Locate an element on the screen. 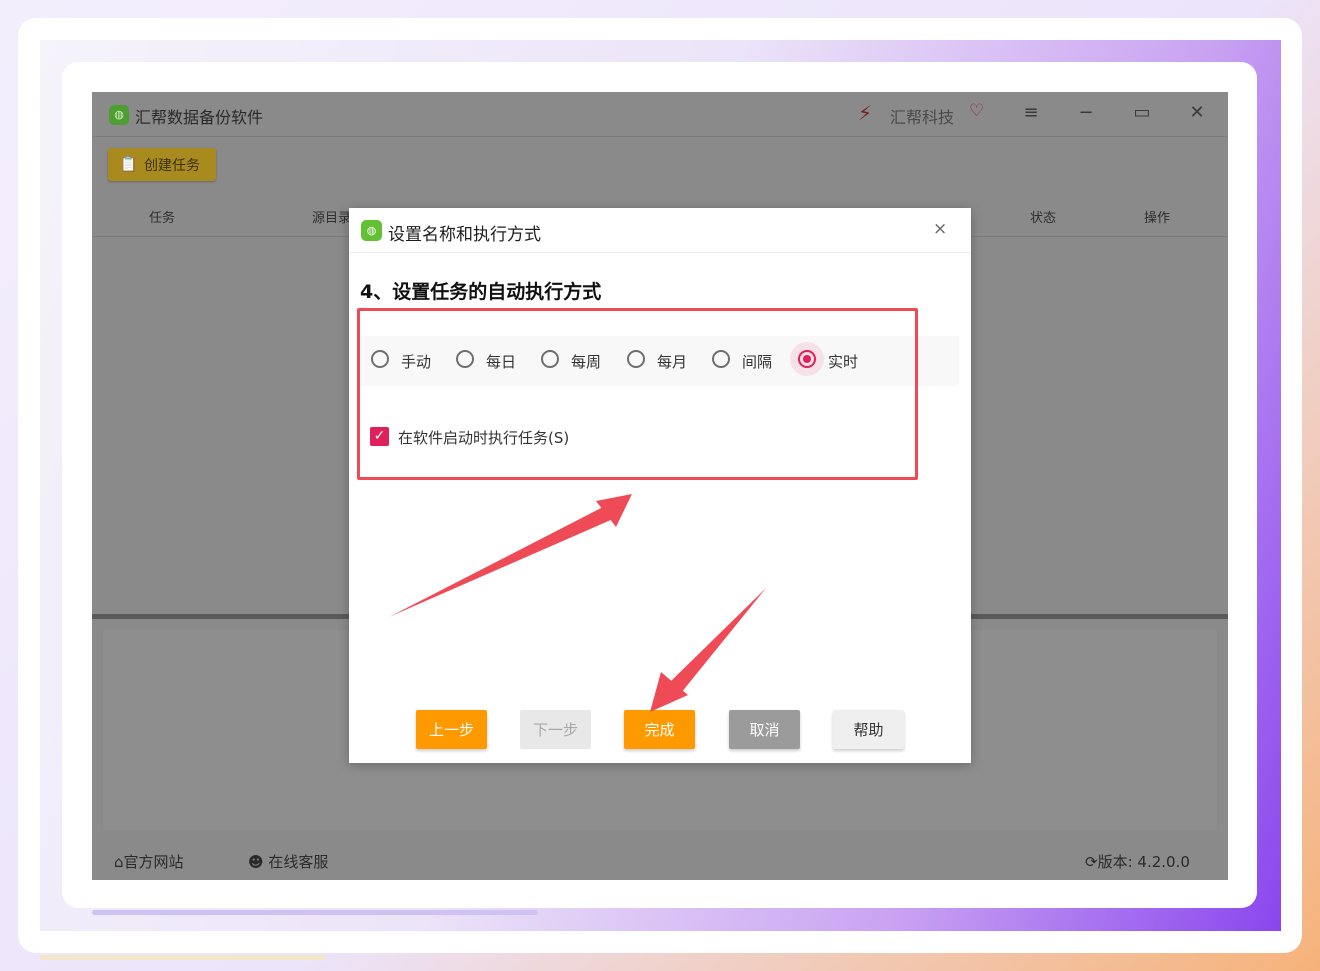 The width and height of the screenshot is (1320, 971). column-header-status: 状态 is located at coordinates (1043, 216).